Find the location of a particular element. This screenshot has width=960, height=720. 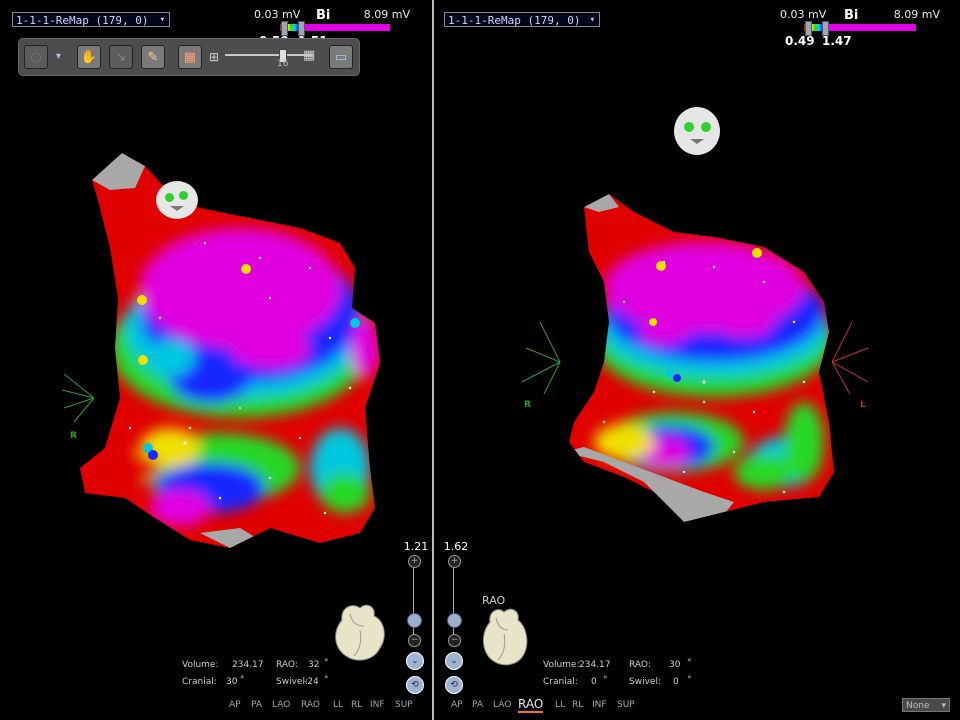

overlay-select: None ▾ is located at coordinates (926, 705).